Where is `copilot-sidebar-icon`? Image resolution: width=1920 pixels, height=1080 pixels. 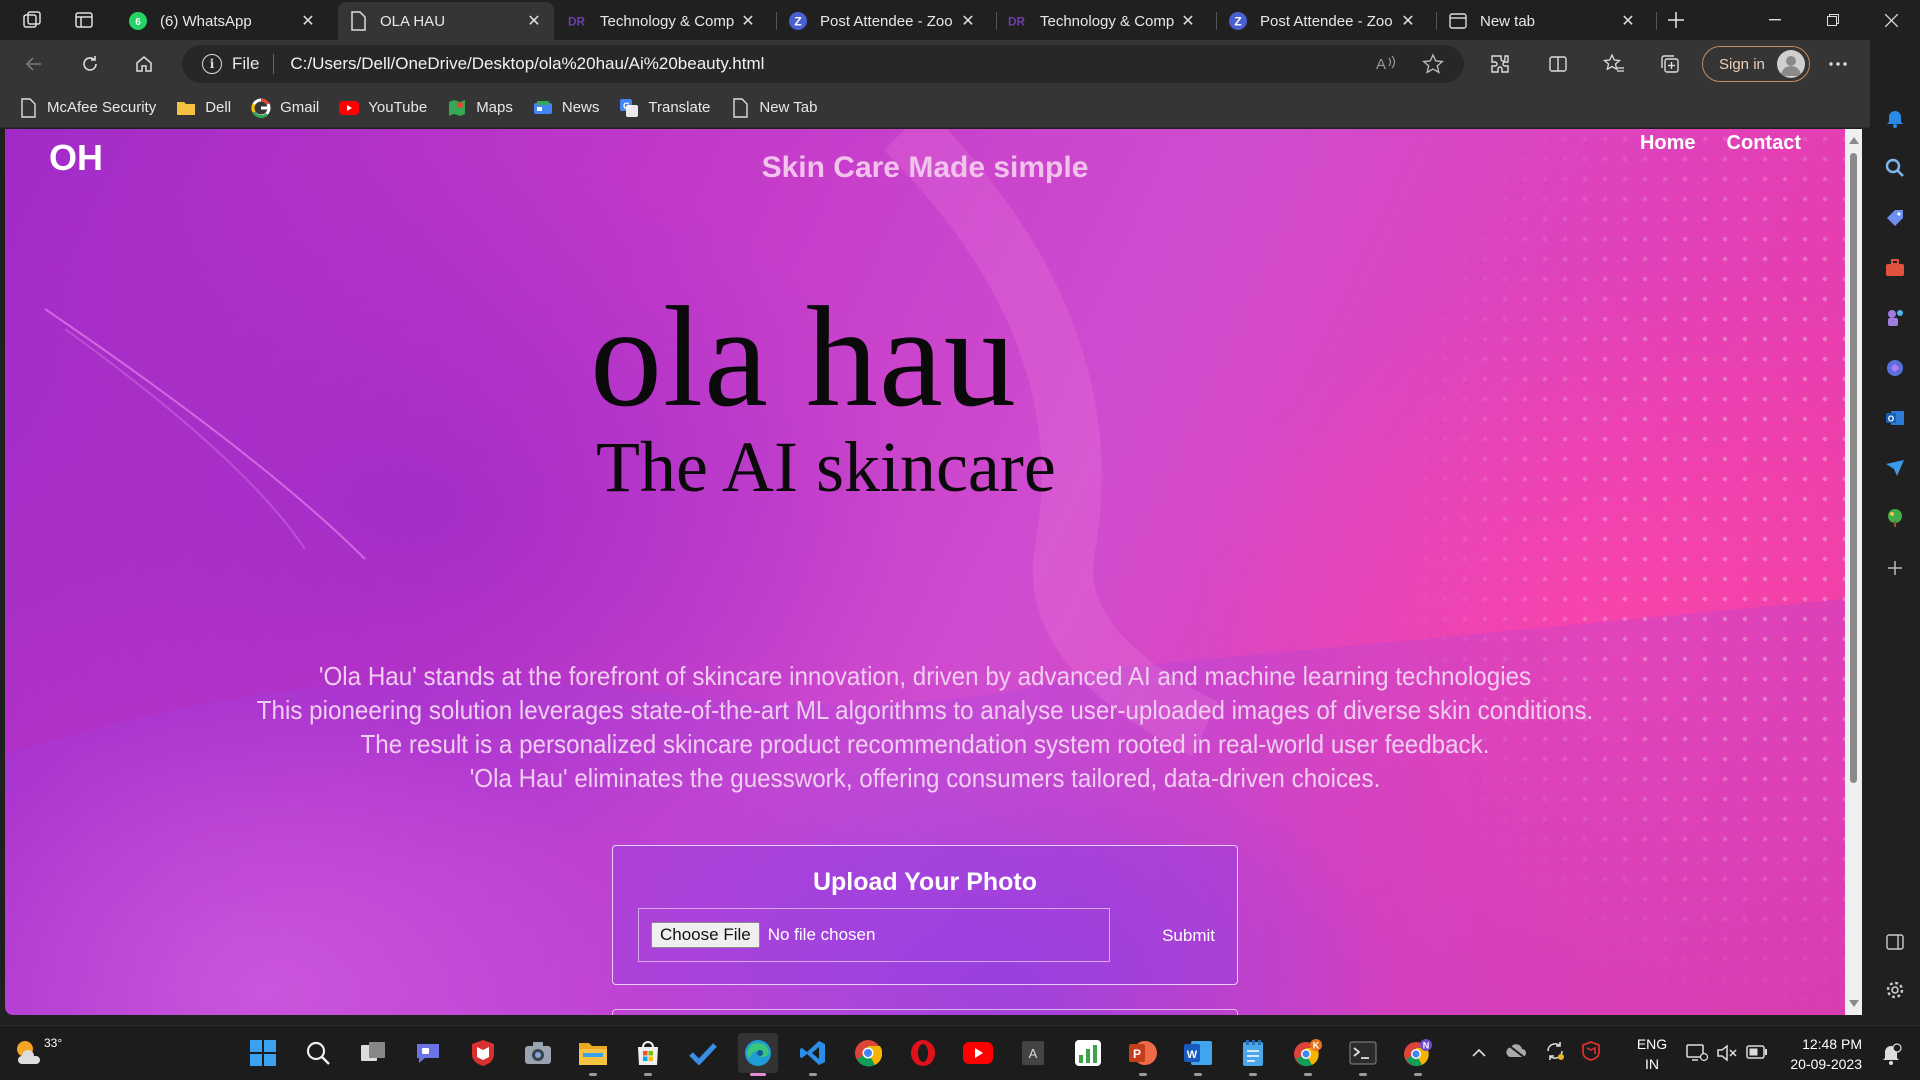
copilot-sidebar-icon is located at coordinates (1895, 368).